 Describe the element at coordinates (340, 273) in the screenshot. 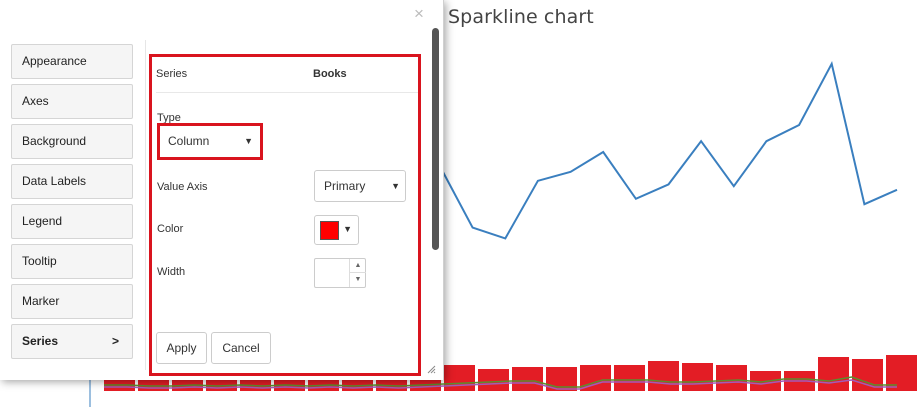

I see `width-stepper: ▲ ▼` at that location.